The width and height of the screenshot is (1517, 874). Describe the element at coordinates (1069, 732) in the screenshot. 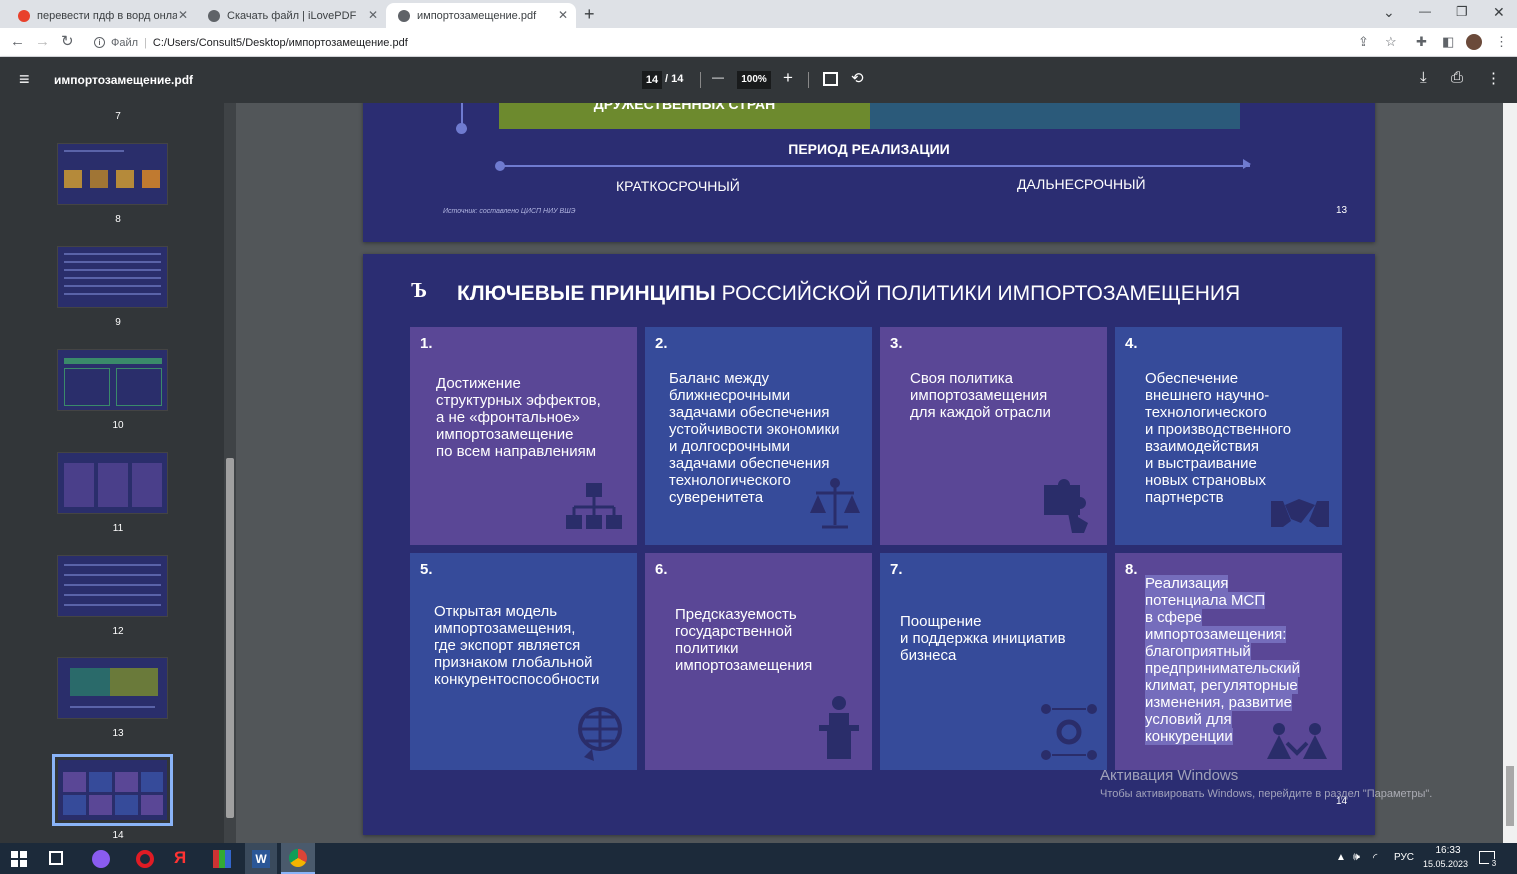

I see `gear-network-icon` at that location.